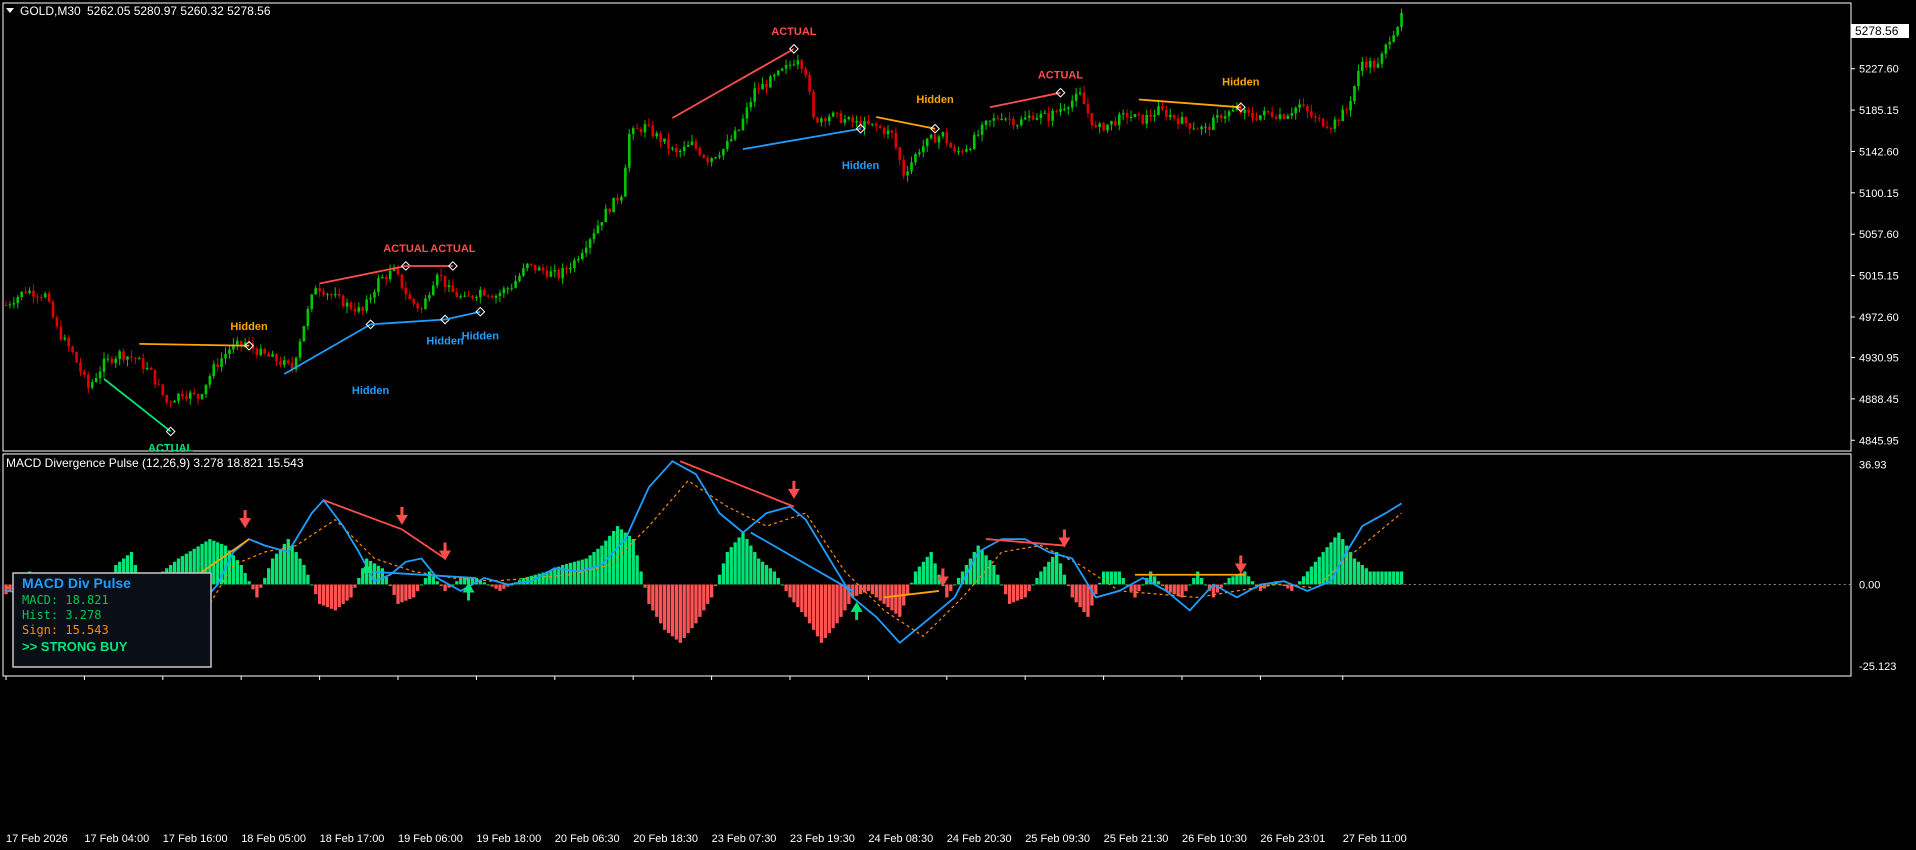 The image size is (1916, 850). Describe the element at coordinates (1879, 194) in the screenshot. I see `price-tick-label: 5100.15` at that location.